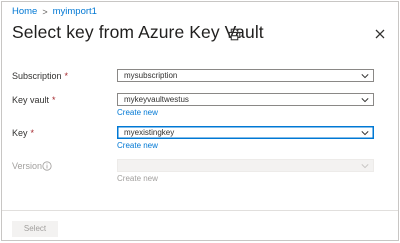  What do you see at coordinates (245, 132) in the screenshot?
I see `key-dropdown: myexistingkey` at bounding box center [245, 132].